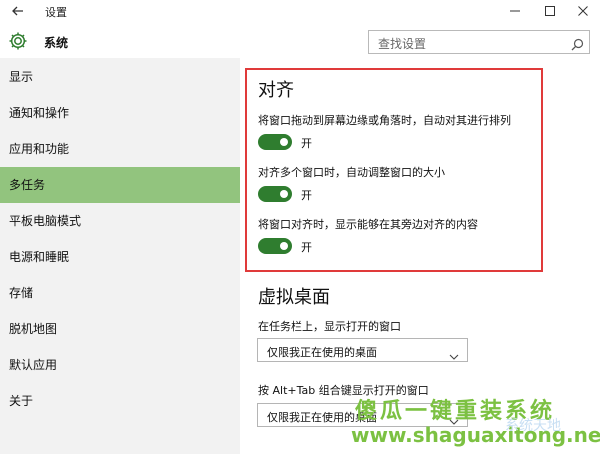 The image size is (600, 454). What do you see at coordinates (120, 293) in the screenshot?
I see `sidebar-item-storage: 存储` at bounding box center [120, 293].